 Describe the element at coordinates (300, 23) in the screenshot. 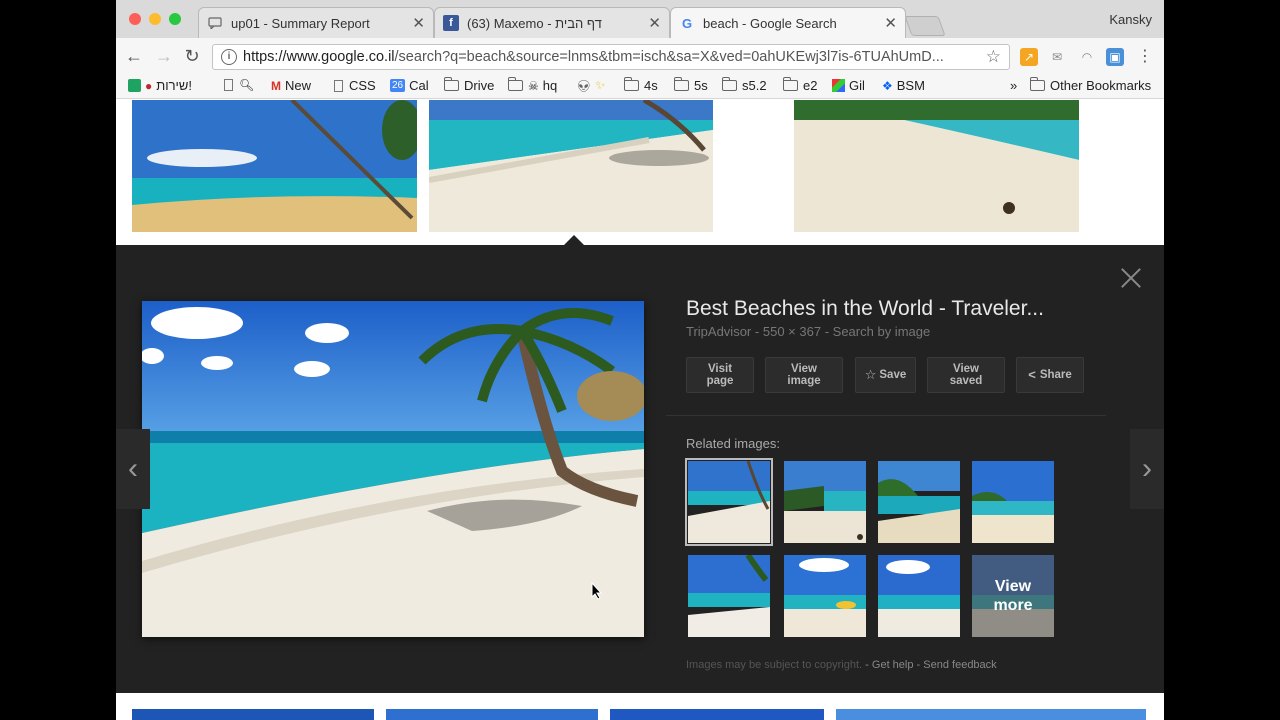

I see `tab-label: up01 - Summary Report` at that location.